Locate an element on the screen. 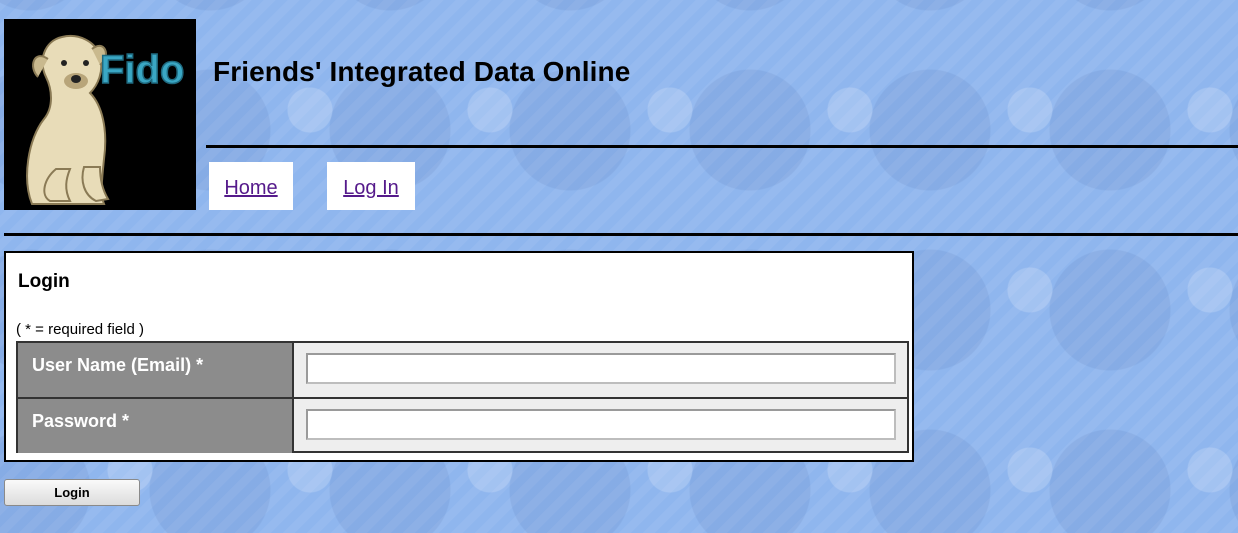 The width and height of the screenshot is (1238, 533). site-title: Friends' Integrated Data Online is located at coordinates (422, 71).